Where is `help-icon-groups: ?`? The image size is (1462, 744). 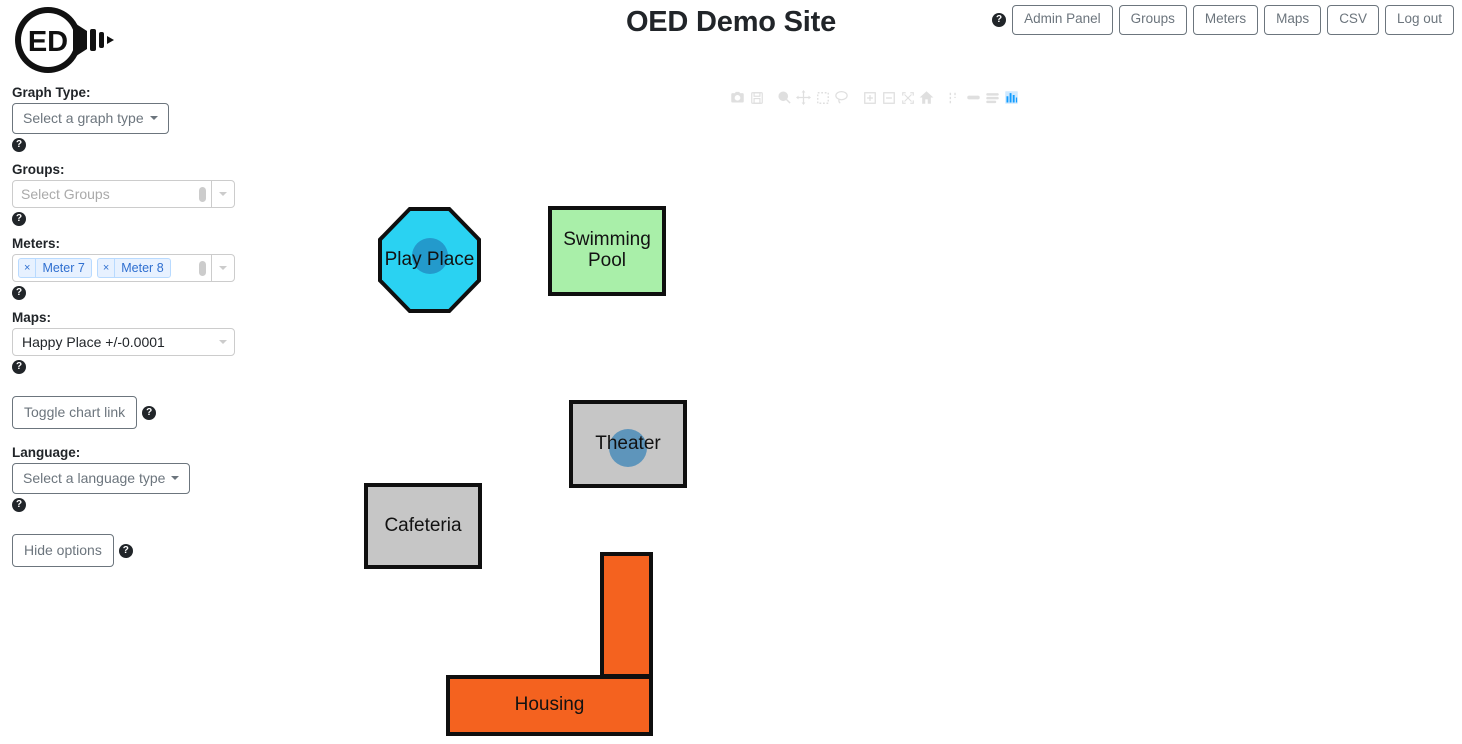
help-icon-groups: ? is located at coordinates (19, 218).